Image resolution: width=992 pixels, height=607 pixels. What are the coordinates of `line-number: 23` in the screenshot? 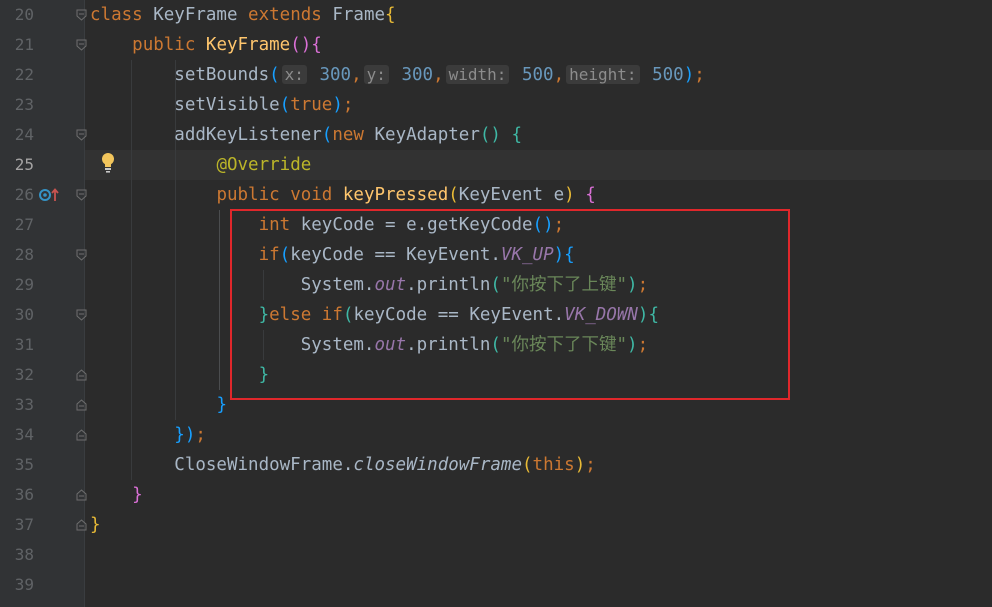 It's located at (17, 105).